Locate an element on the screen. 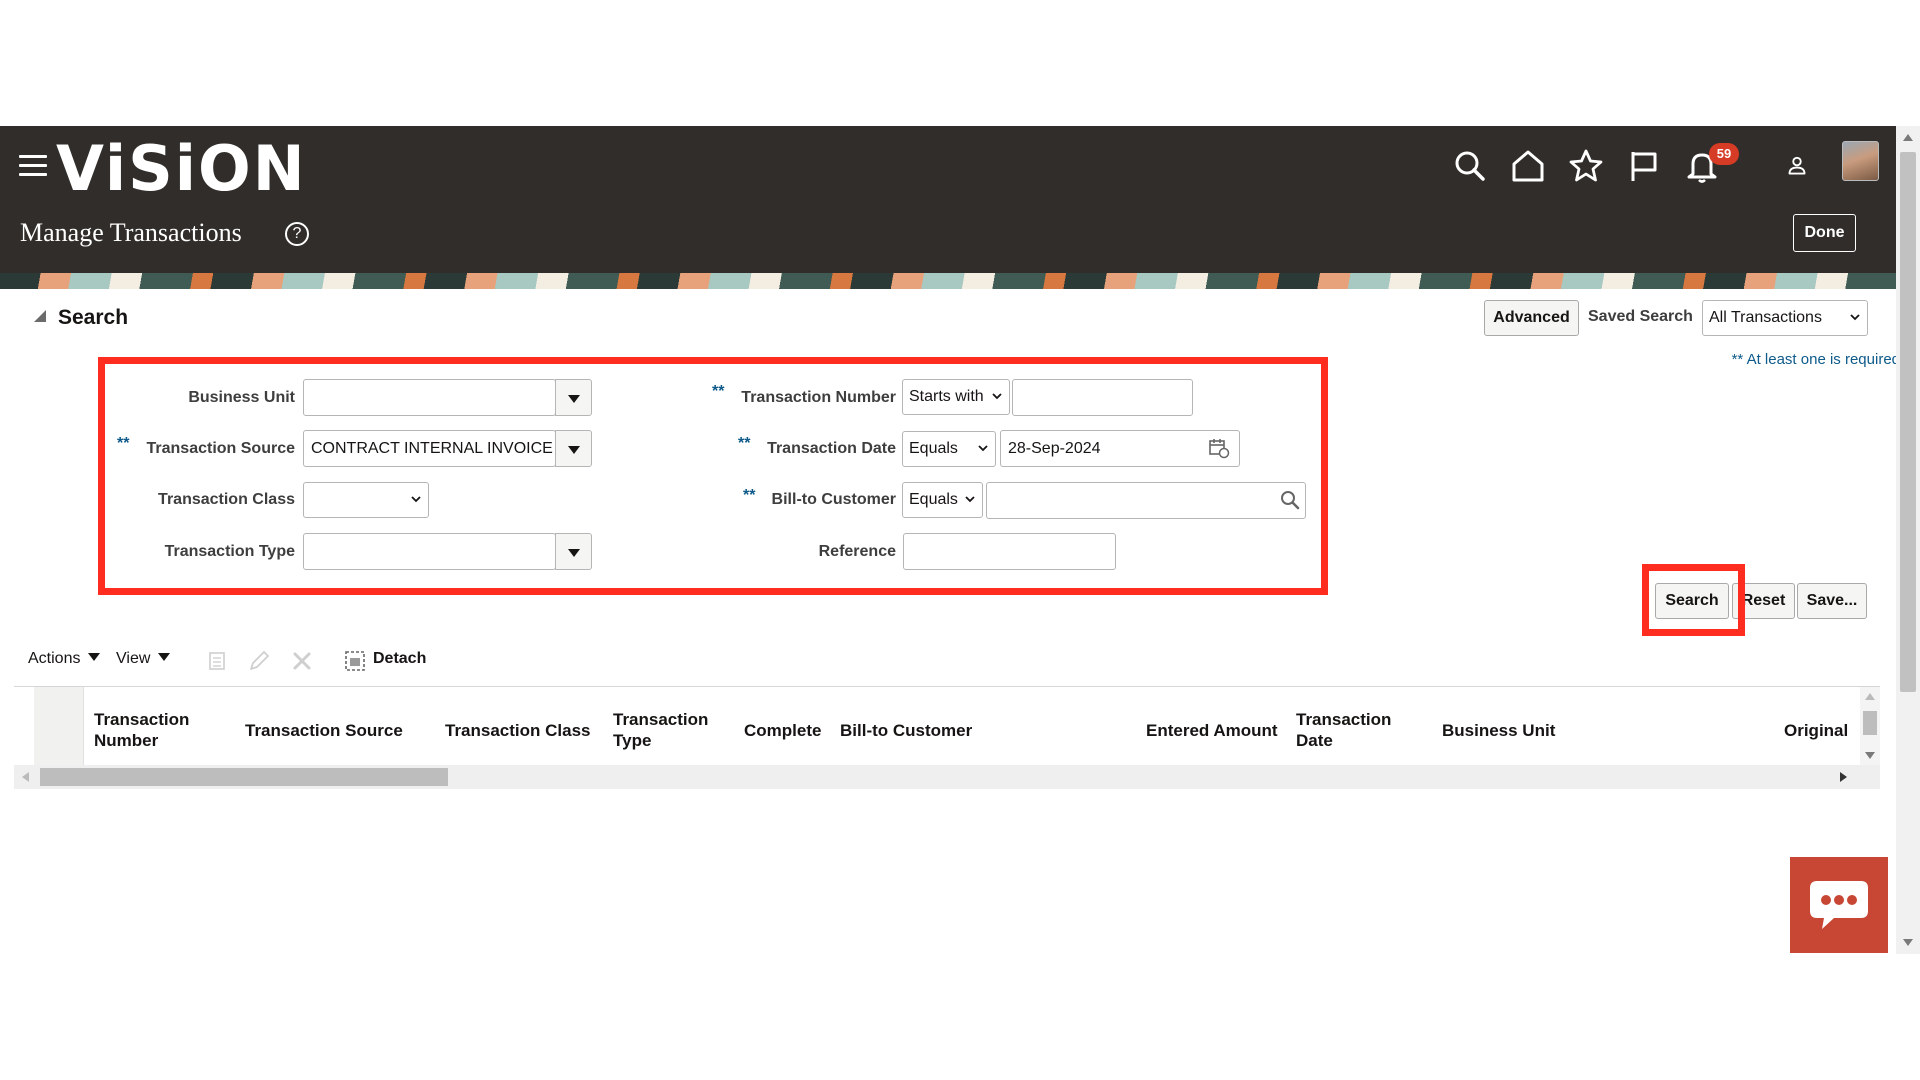  scroll-left-arrow-icon is located at coordinates (25, 777).